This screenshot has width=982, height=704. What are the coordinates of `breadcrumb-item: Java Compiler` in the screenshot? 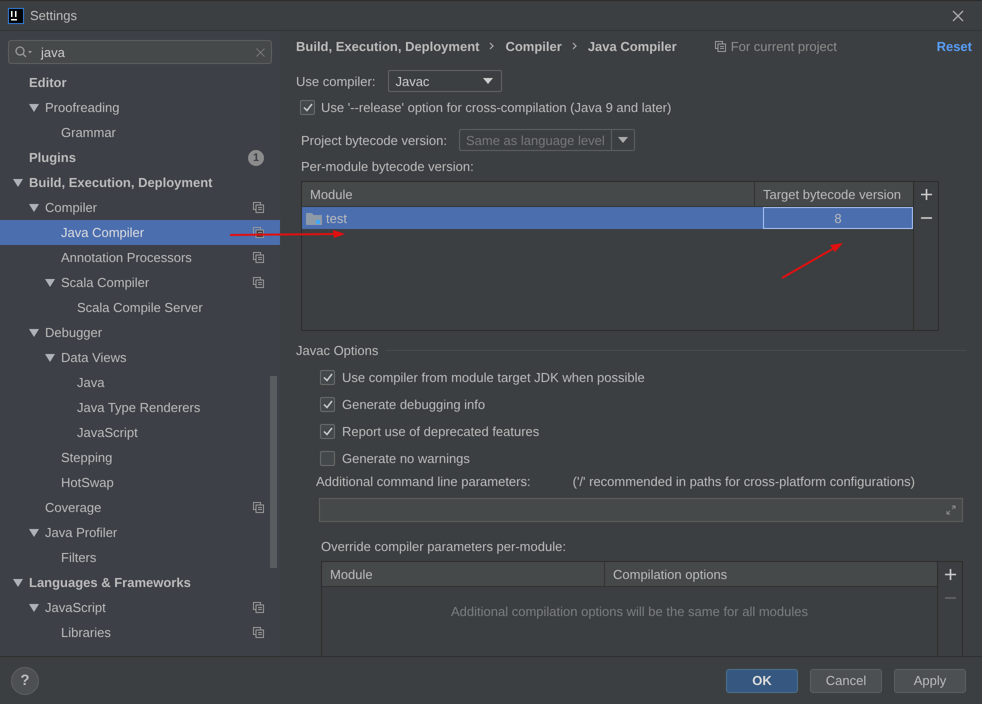 It's located at (632, 46).